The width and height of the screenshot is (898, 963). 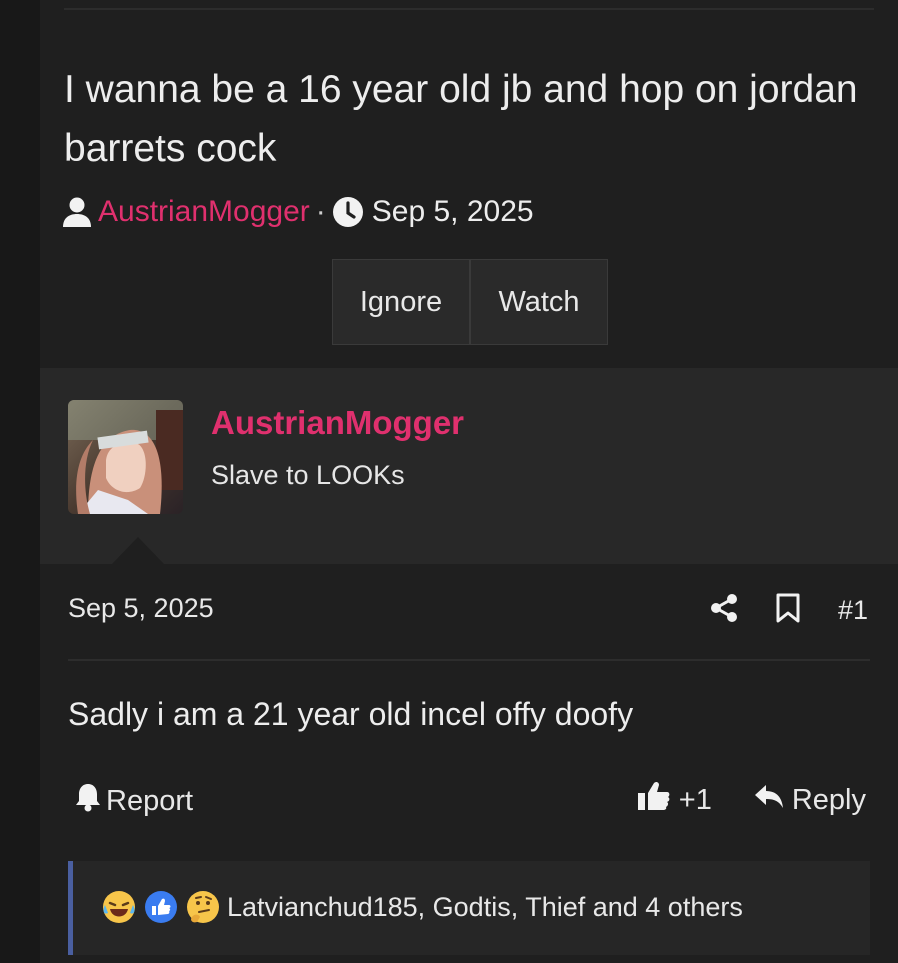 What do you see at coordinates (138, 550) in the screenshot?
I see `user-arrow` at bounding box center [138, 550].